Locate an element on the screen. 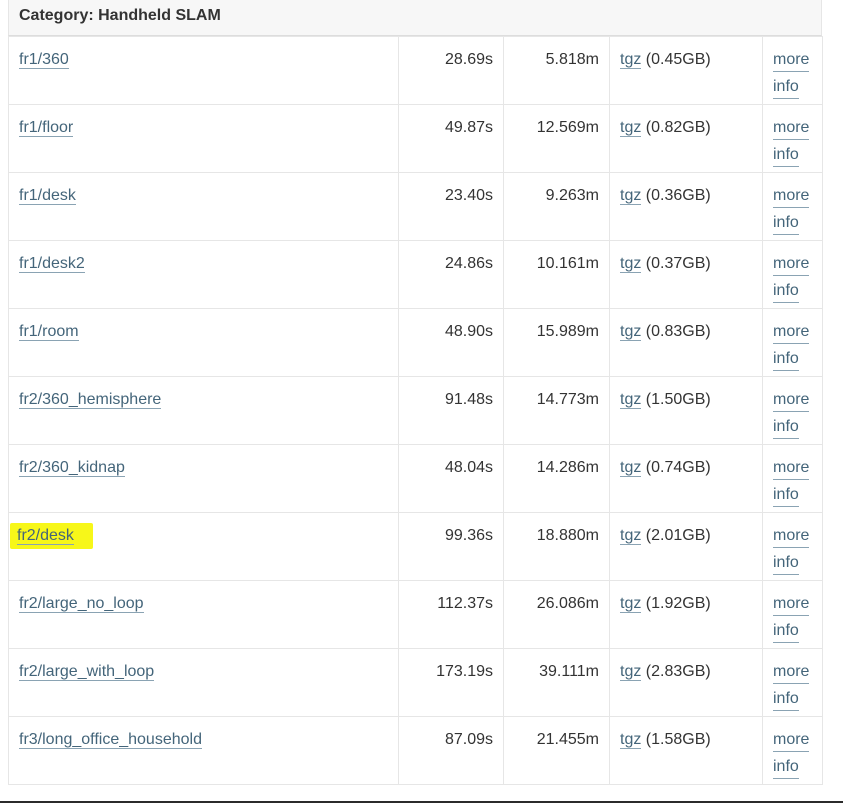  download-cell: tgz (0.36GB) is located at coordinates (686, 206).